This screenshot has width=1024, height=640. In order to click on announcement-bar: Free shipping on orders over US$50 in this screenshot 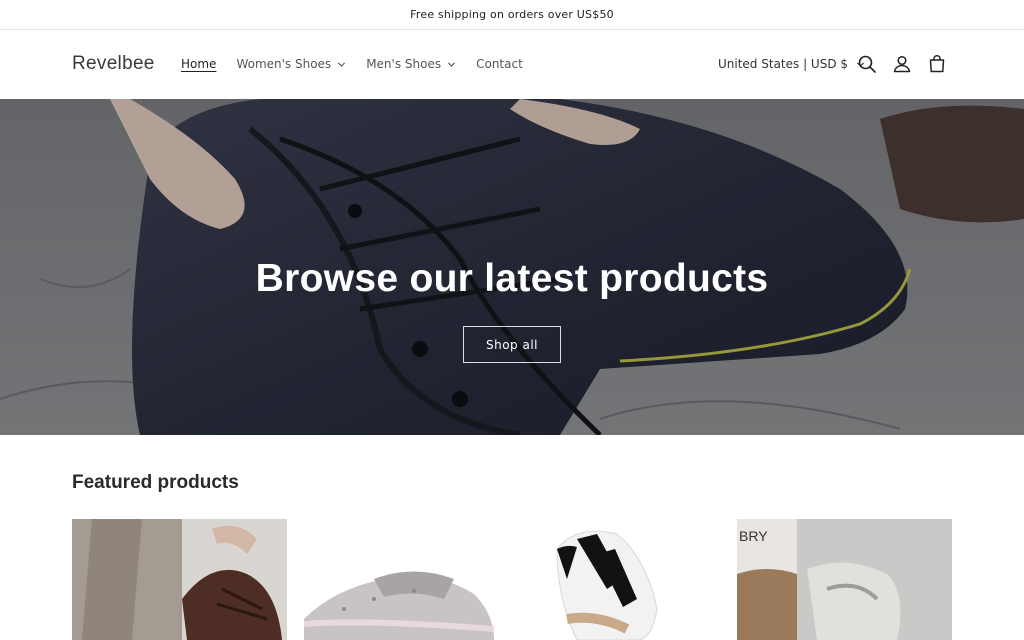, I will do `click(512, 15)`.